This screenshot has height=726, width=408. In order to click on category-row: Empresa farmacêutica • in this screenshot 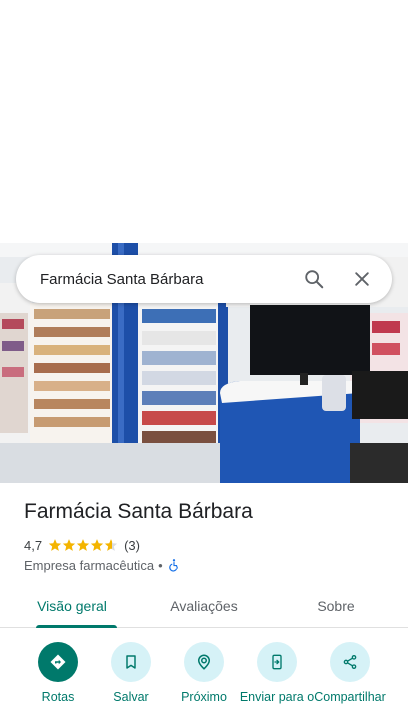, I will do `click(102, 565)`.